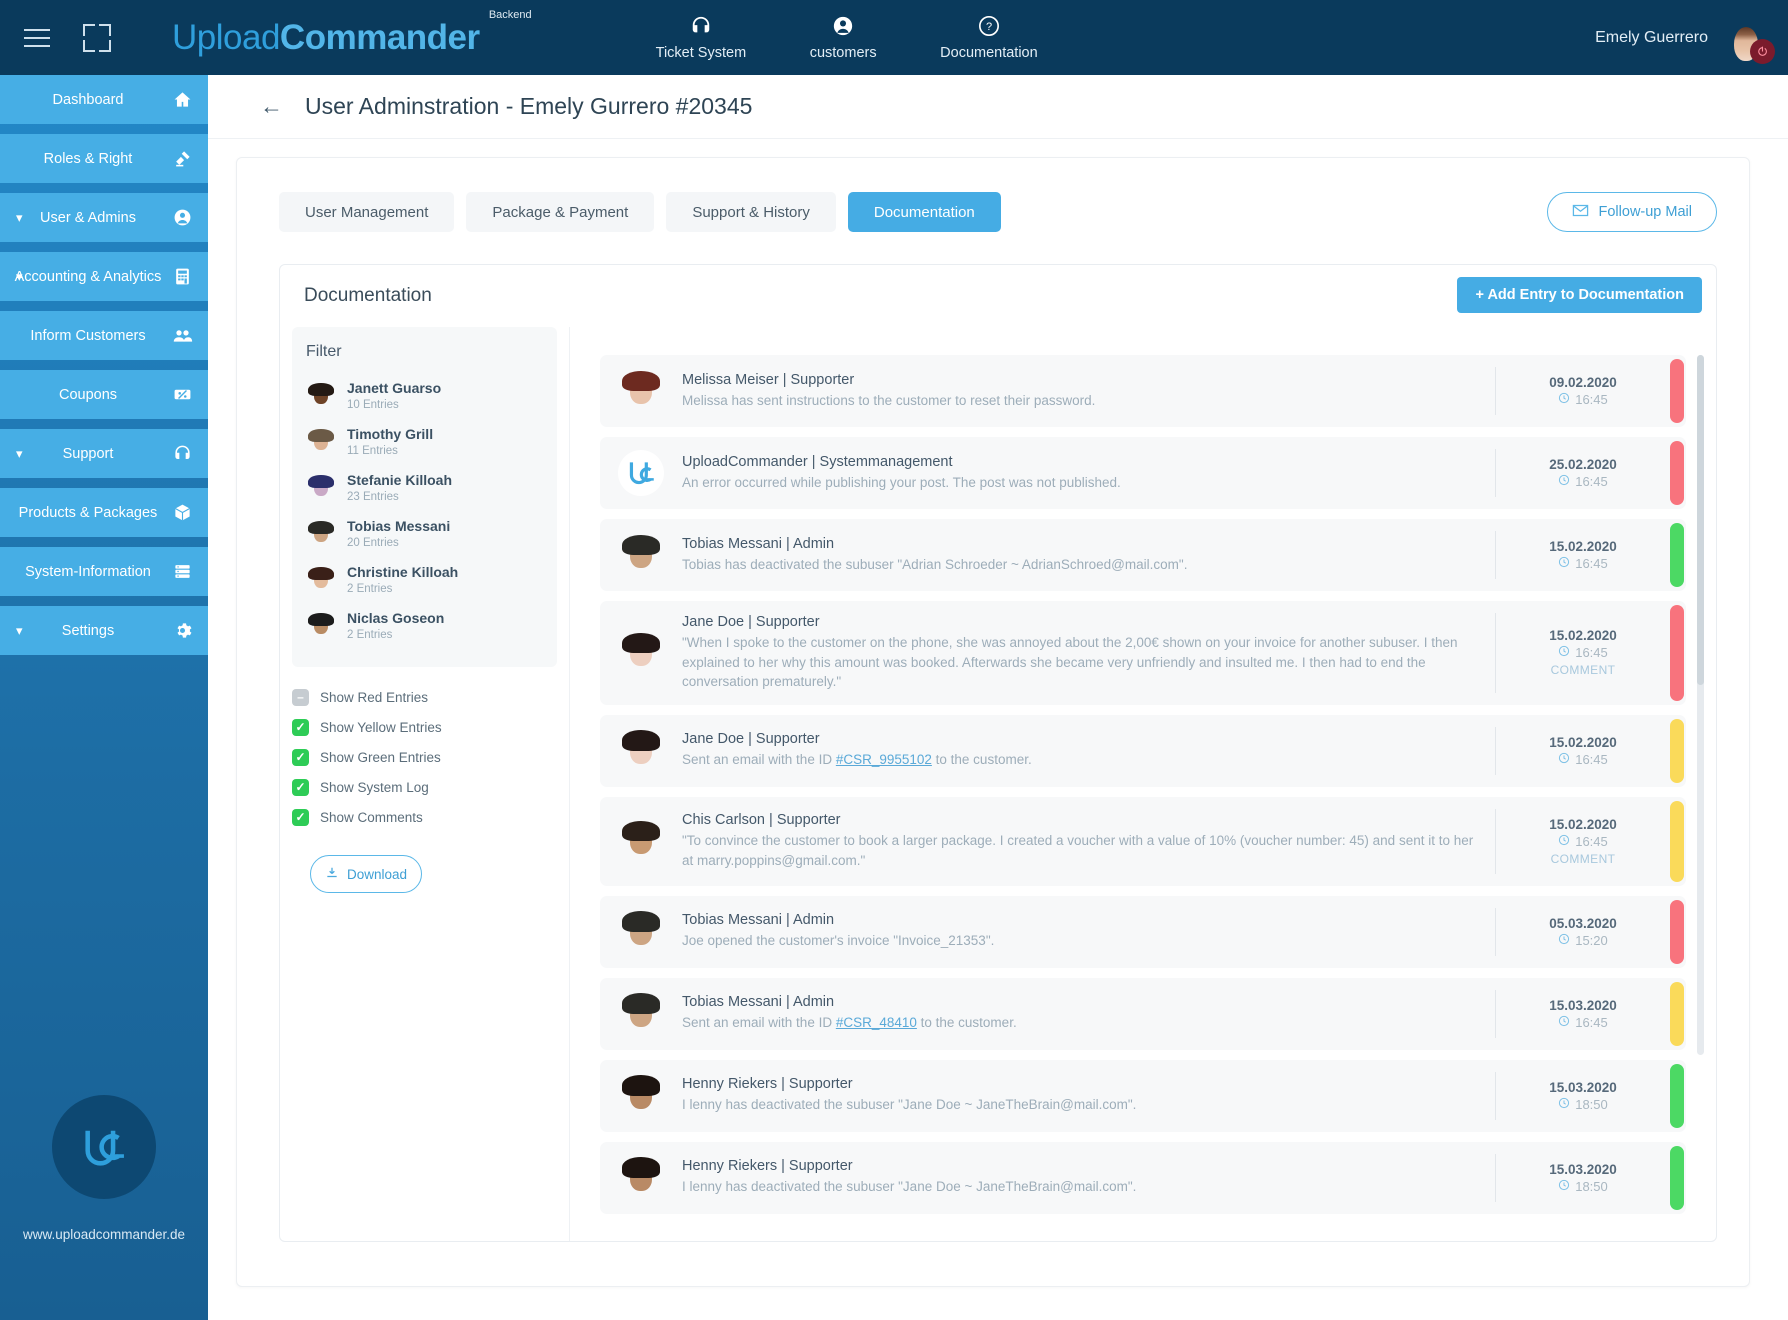 This screenshot has width=1788, height=1320. Describe the element at coordinates (1583, 382) in the screenshot. I see `entry-date: 09.02.2020` at that location.